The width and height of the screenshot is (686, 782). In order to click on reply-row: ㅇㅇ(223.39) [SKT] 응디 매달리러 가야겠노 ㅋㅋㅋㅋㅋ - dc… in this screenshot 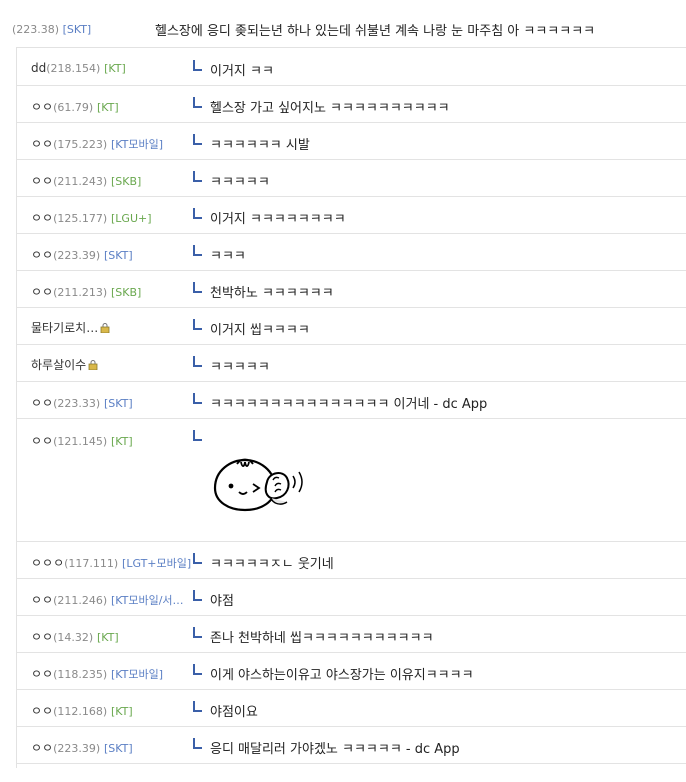, I will do `click(351, 745)`.